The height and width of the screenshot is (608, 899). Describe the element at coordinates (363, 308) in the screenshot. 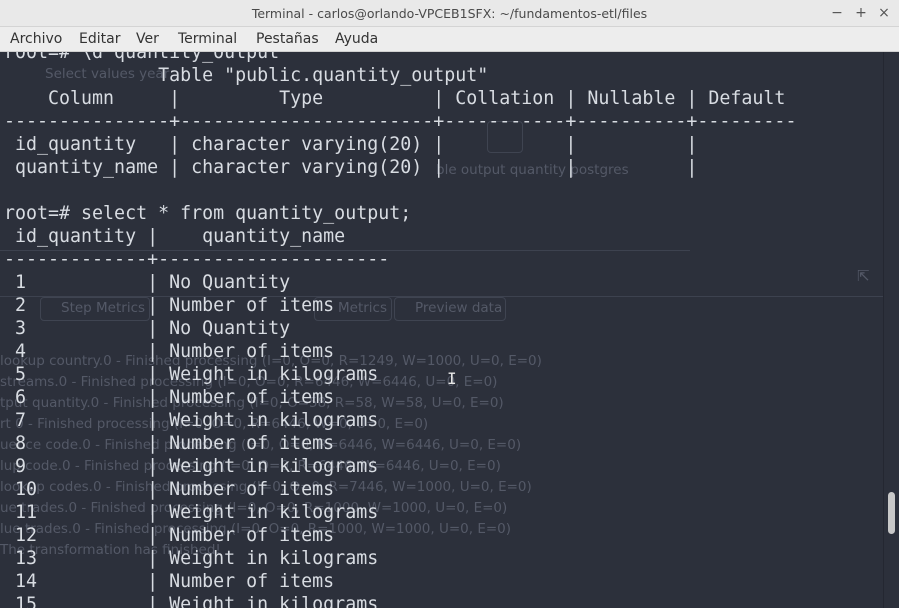

I see `ghost-tab-metrics: Metrics` at that location.